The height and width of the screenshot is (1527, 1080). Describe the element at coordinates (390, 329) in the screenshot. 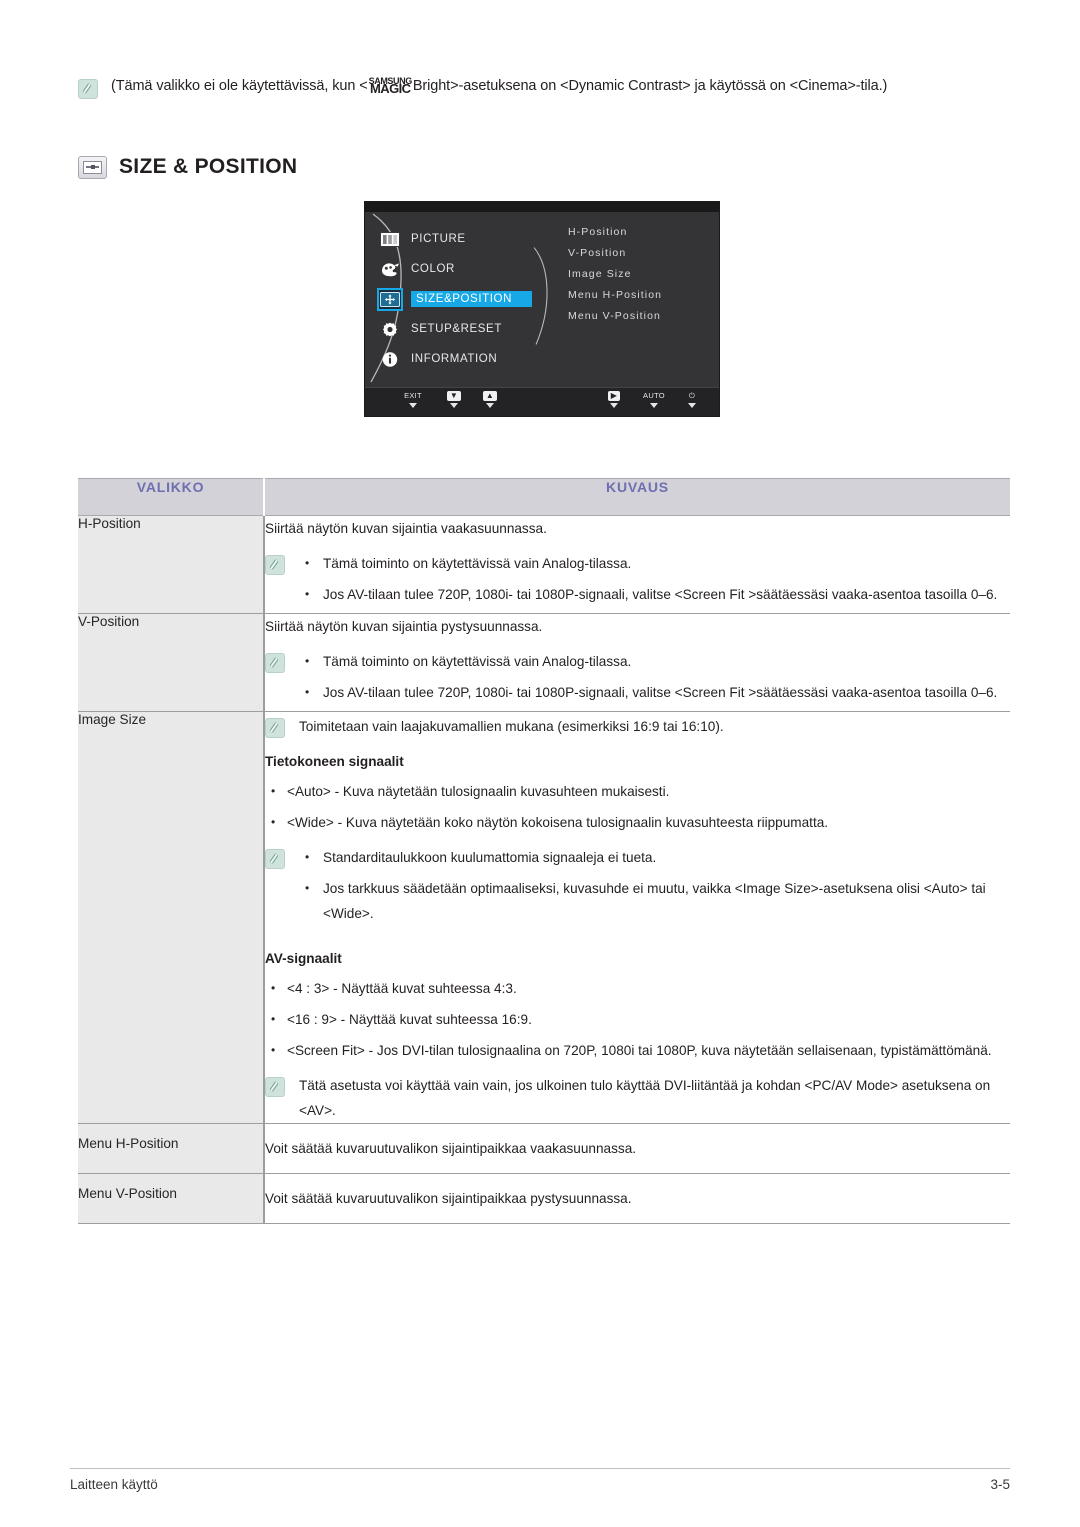

I see `gear-icon` at that location.